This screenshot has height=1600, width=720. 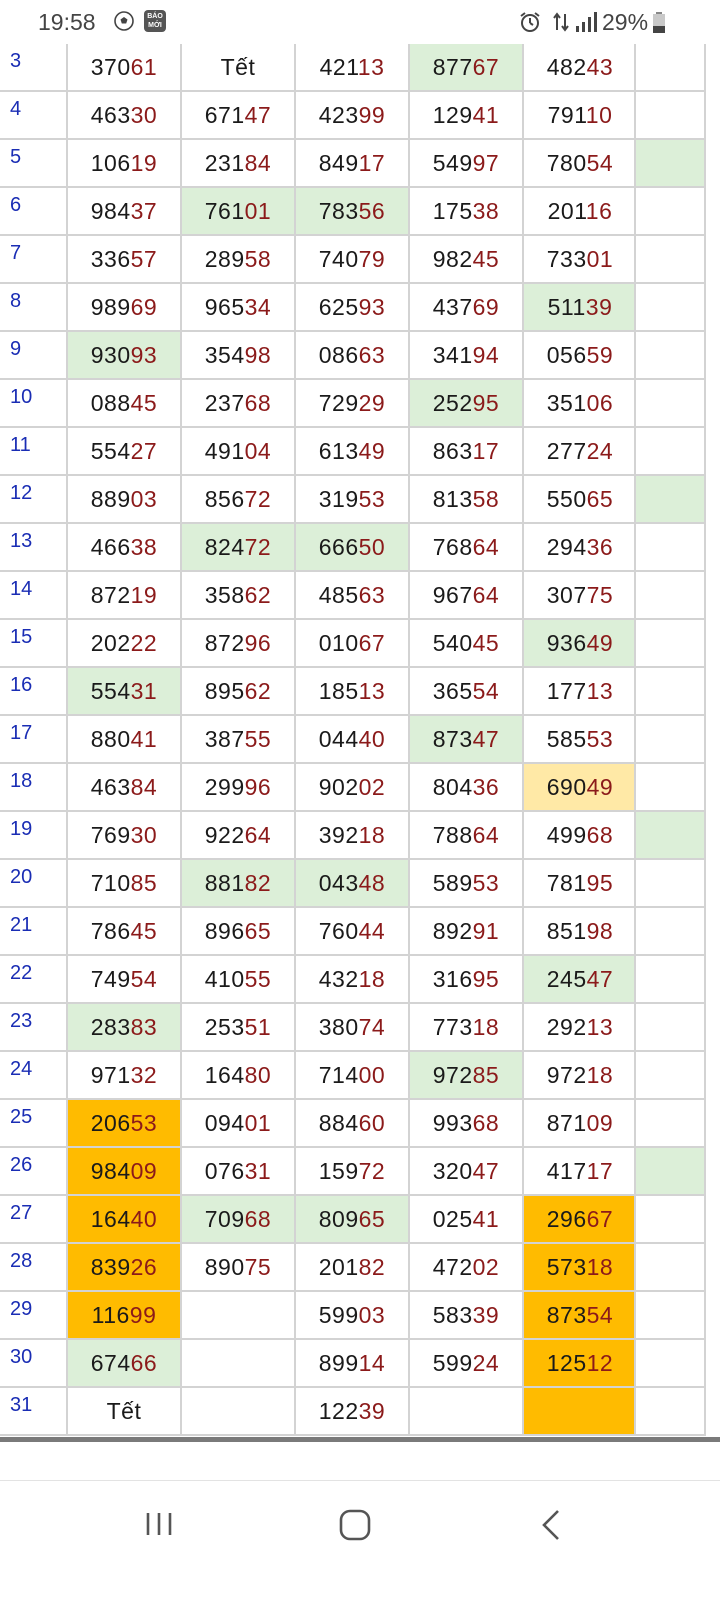 What do you see at coordinates (110, 883) in the screenshot?
I see `result-head-digits: 710` at bounding box center [110, 883].